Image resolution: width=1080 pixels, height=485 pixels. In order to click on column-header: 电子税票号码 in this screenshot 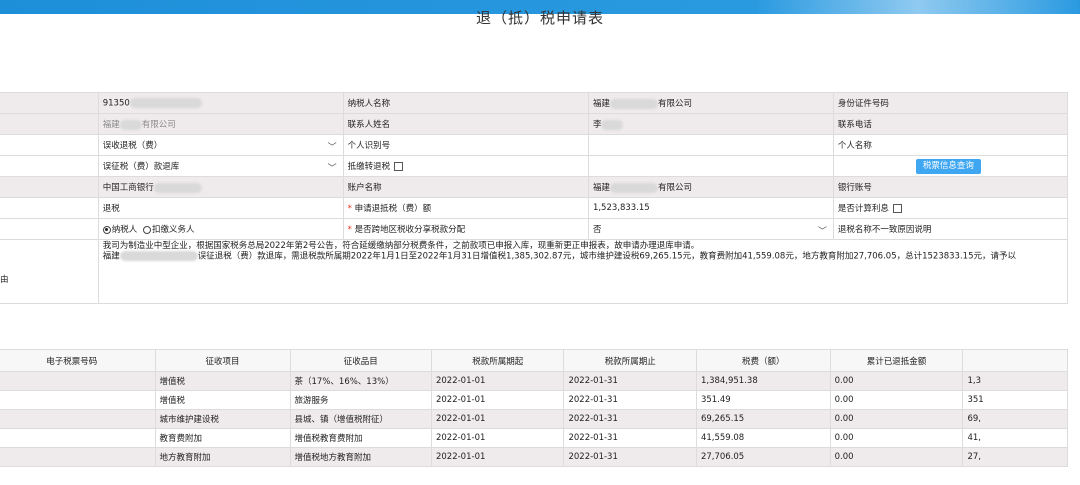, I will do `click(78, 360)`.